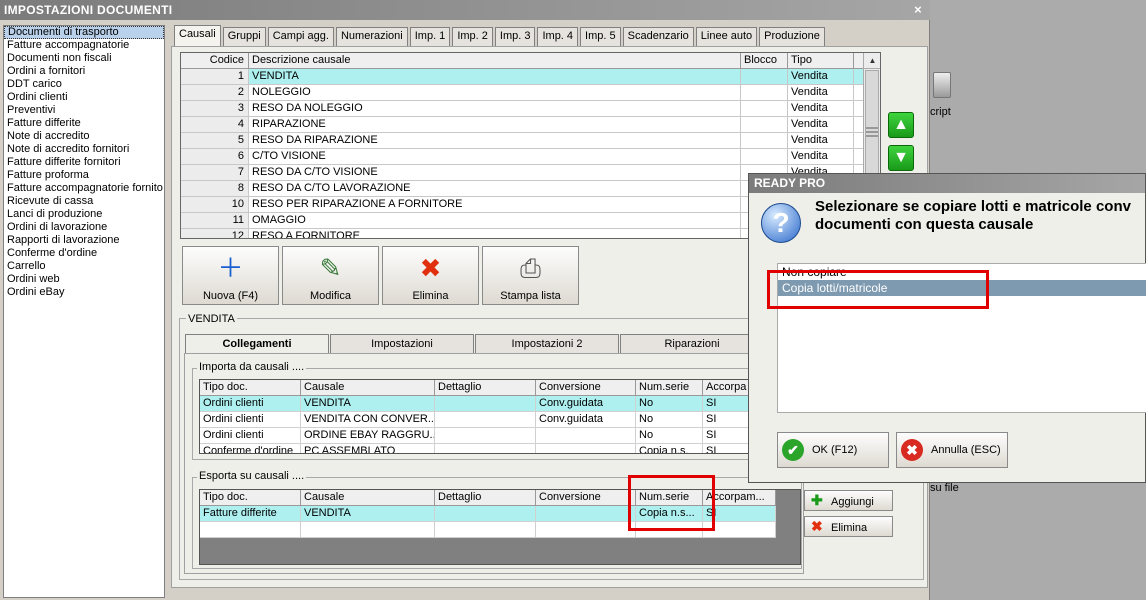  Describe the element at coordinates (600, 36) in the screenshot. I see `tab-item: Imp. 5` at that location.